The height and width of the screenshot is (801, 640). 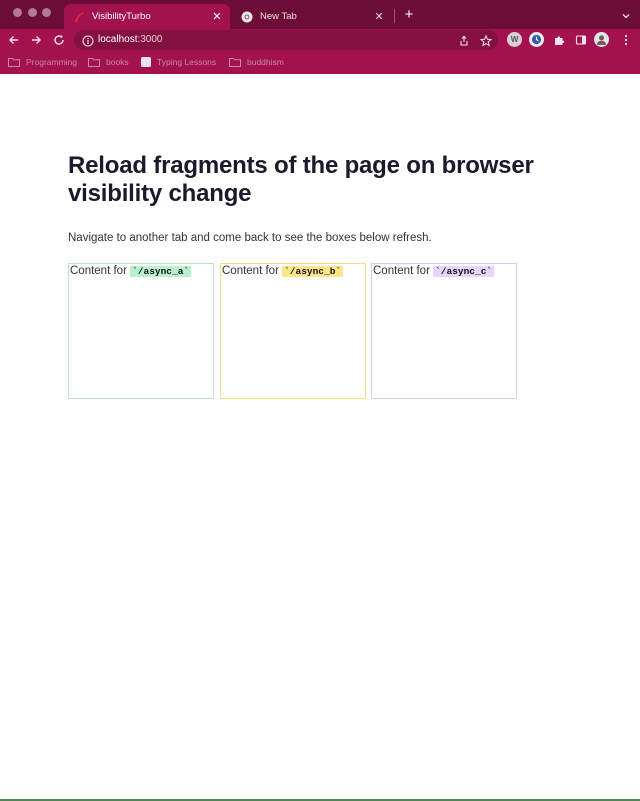 I want to click on async-c-frame: Content for `/async_c`, so click(x=444, y=331).